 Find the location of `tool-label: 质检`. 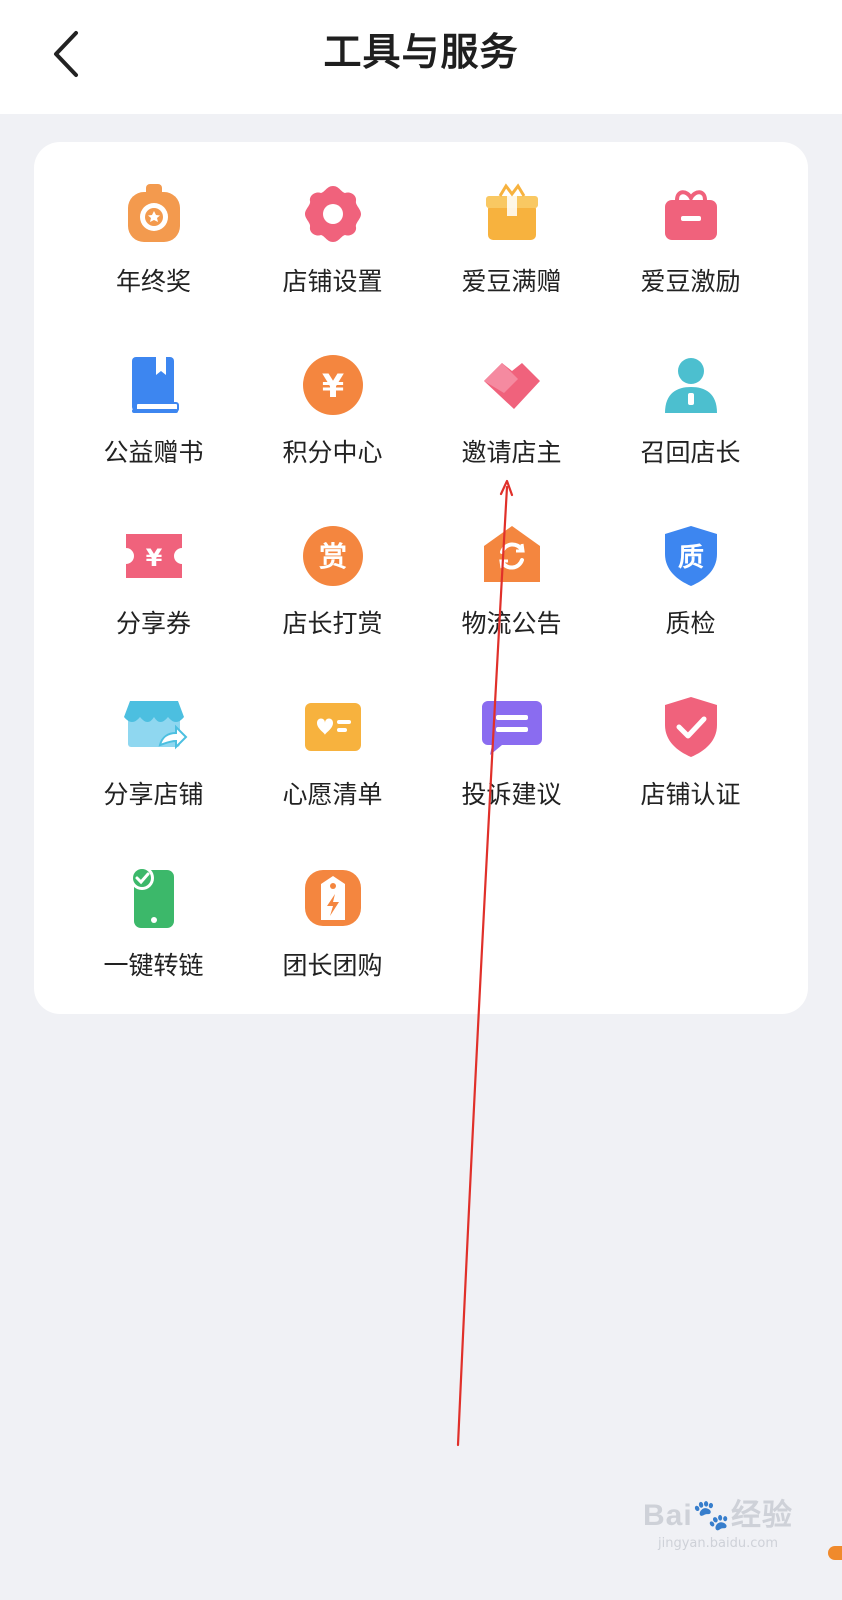

tool-label: 质检 is located at coordinates (690, 623).